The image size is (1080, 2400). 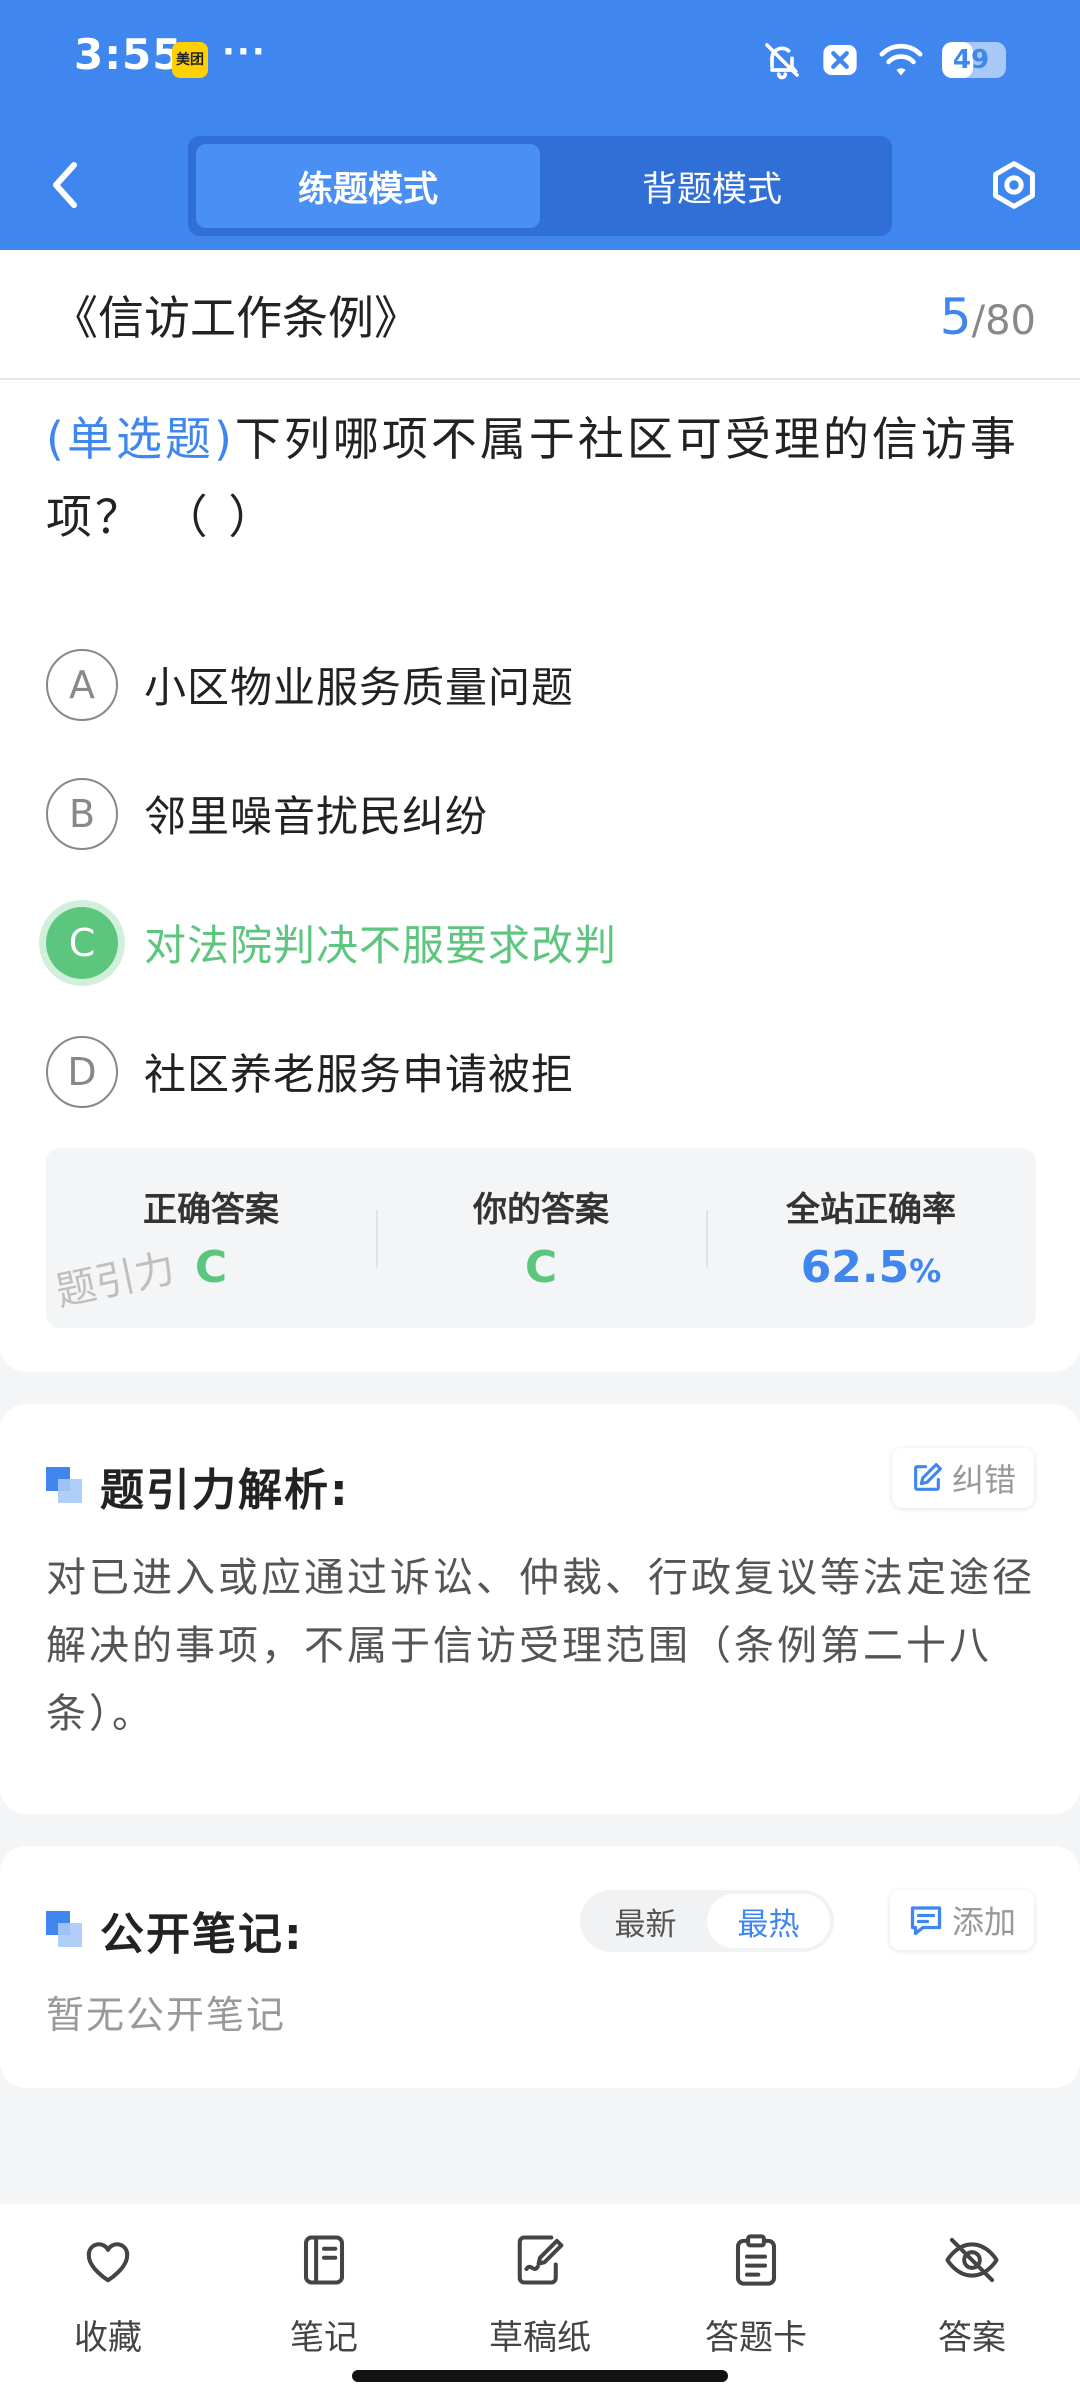 I want to click on accuracy-value: 62.5%, so click(x=871, y=1267).